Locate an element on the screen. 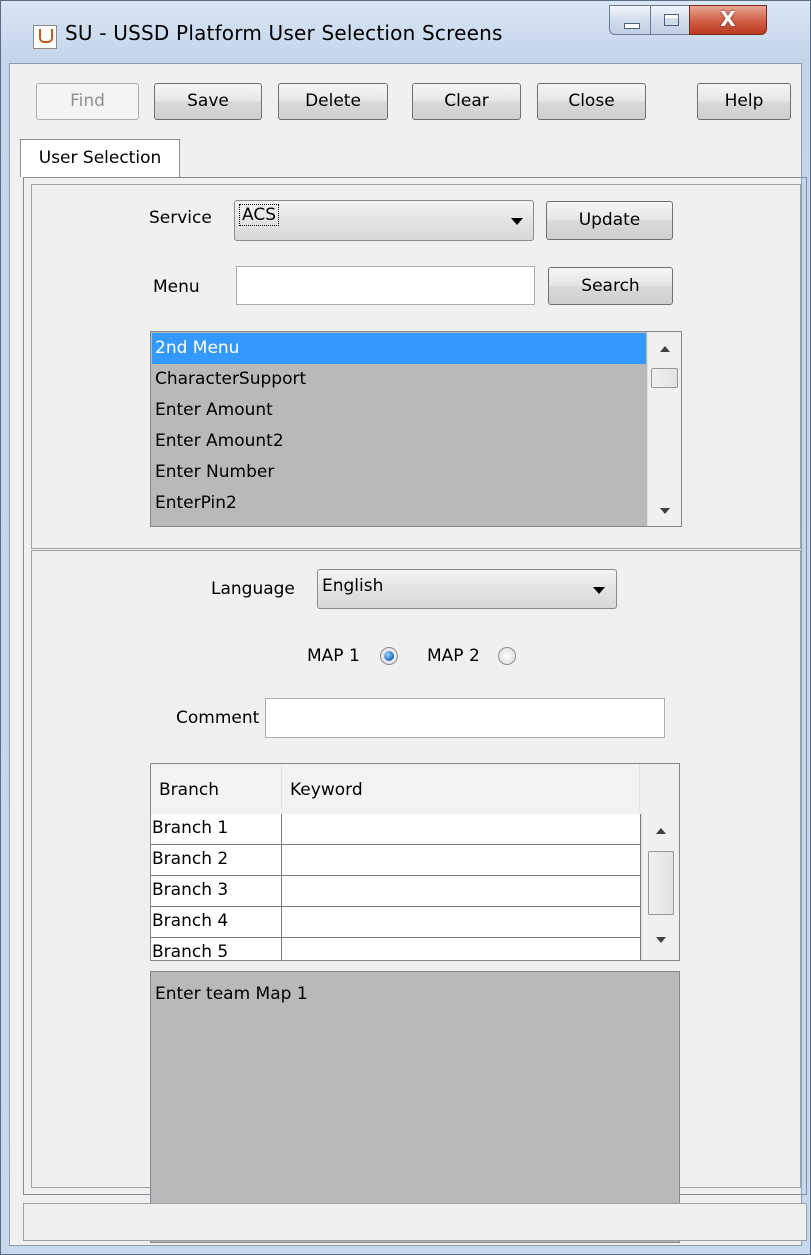  close-window-button: X is located at coordinates (728, 20).